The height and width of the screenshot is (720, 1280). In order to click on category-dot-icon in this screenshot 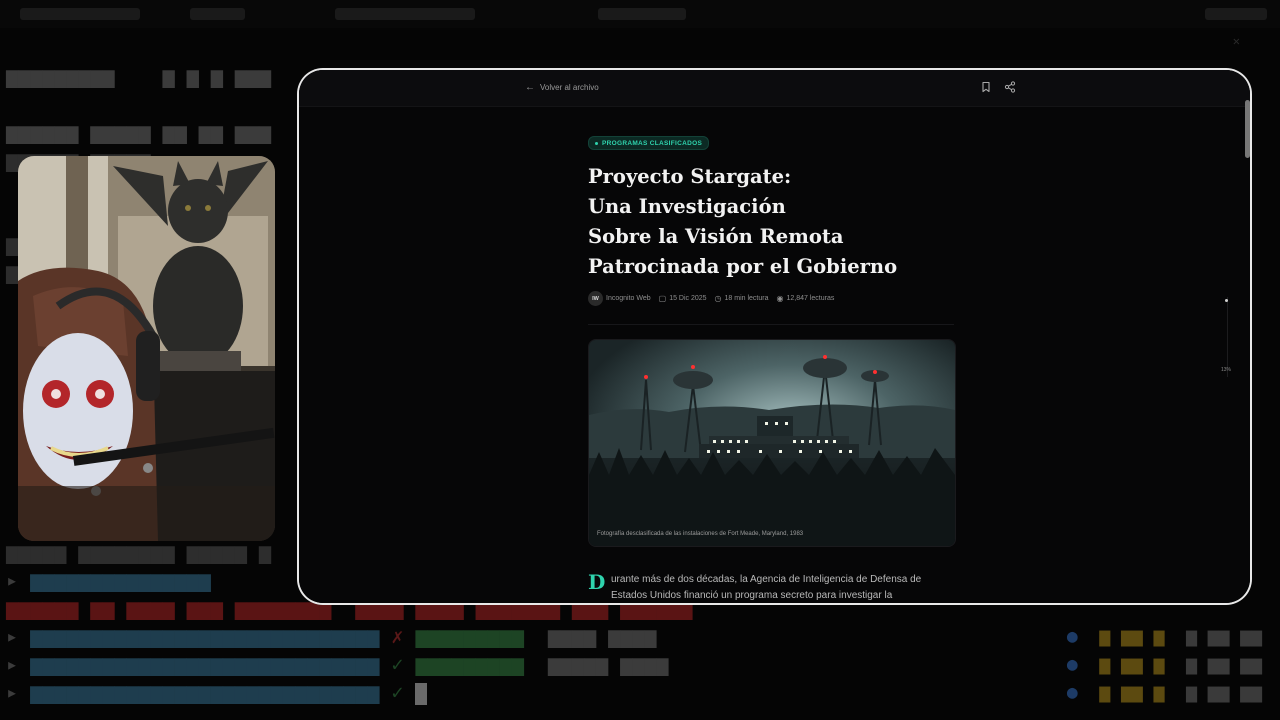, I will do `click(596, 143)`.